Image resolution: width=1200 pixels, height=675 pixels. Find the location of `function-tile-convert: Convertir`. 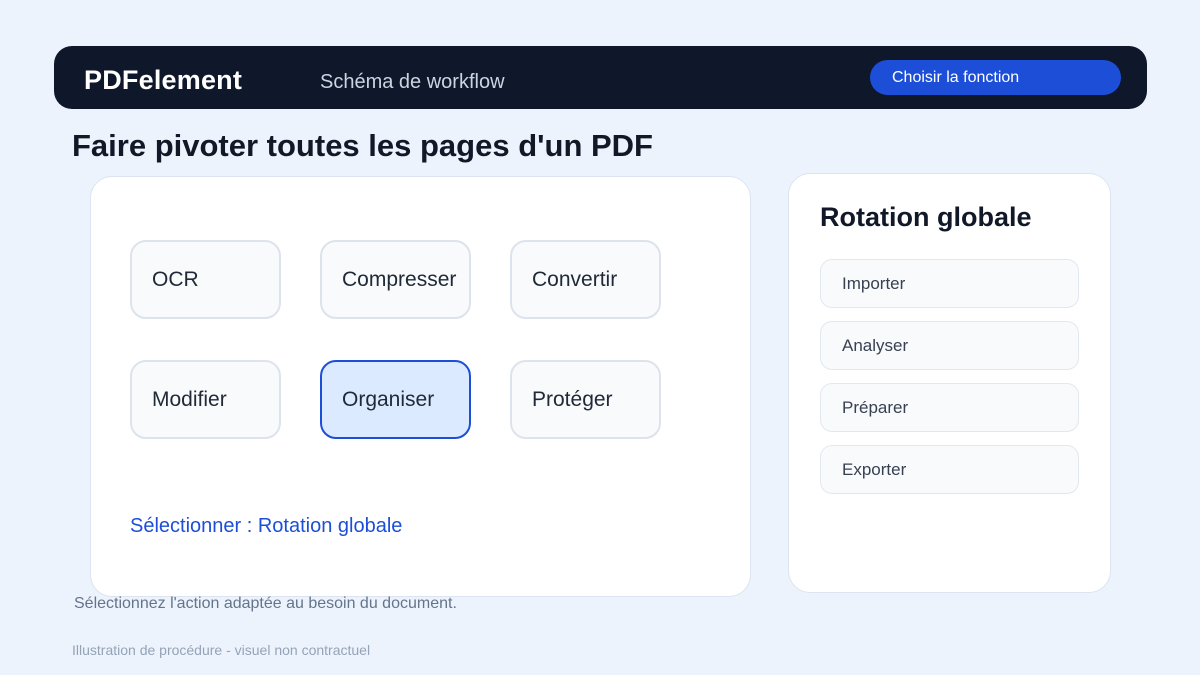

function-tile-convert: Convertir is located at coordinates (585, 279).